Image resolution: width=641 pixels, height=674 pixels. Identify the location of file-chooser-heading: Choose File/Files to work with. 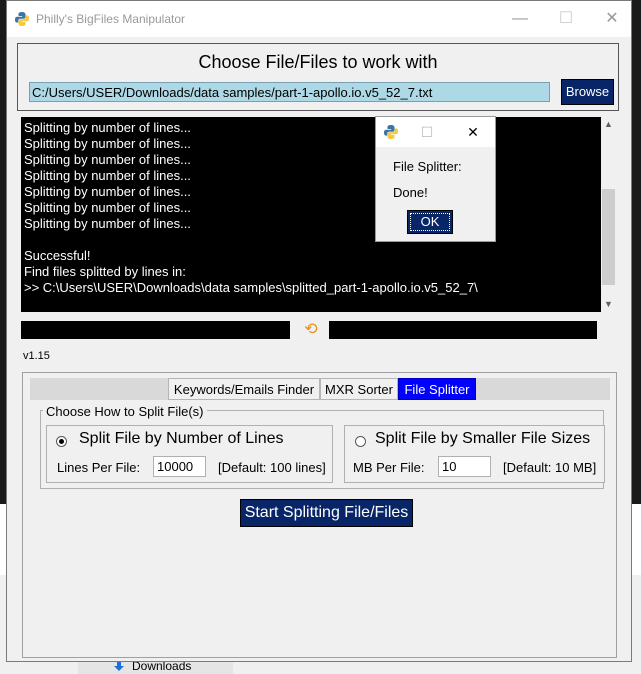
(318, 62).